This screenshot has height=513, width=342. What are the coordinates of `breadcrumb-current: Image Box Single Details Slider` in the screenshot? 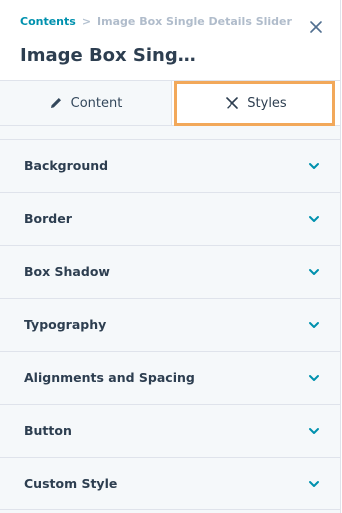 It's located at (194, 21).